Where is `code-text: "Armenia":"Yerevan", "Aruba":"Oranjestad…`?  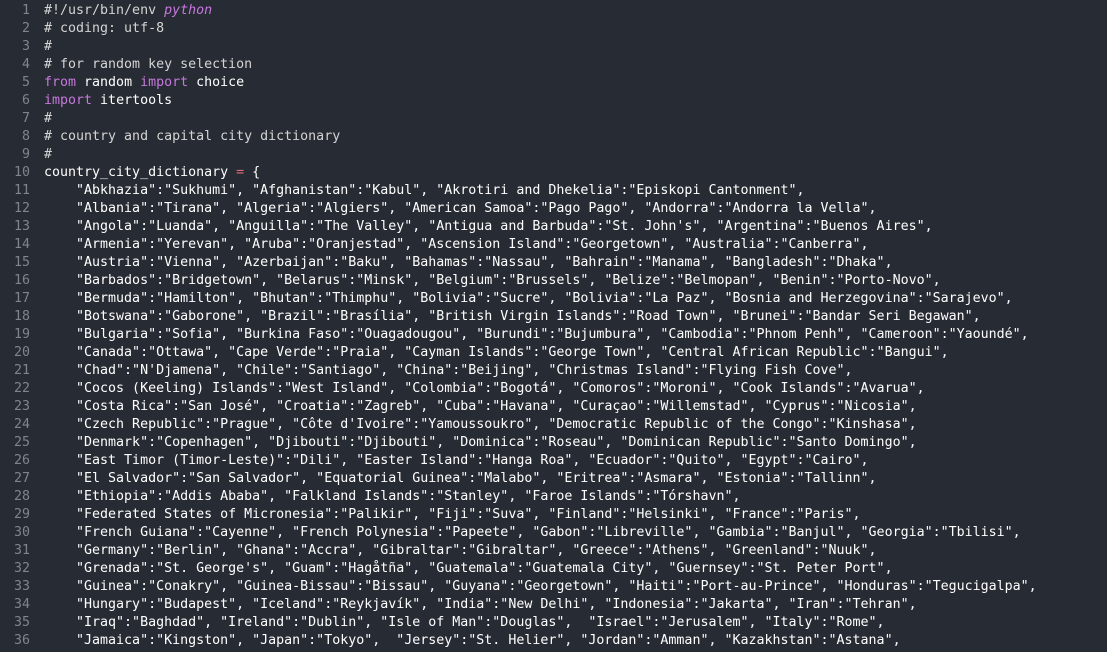 code-text: "Armenia":"Yerevan", "Aruba":"Oranjestad… is located at coordinates (575, 245).